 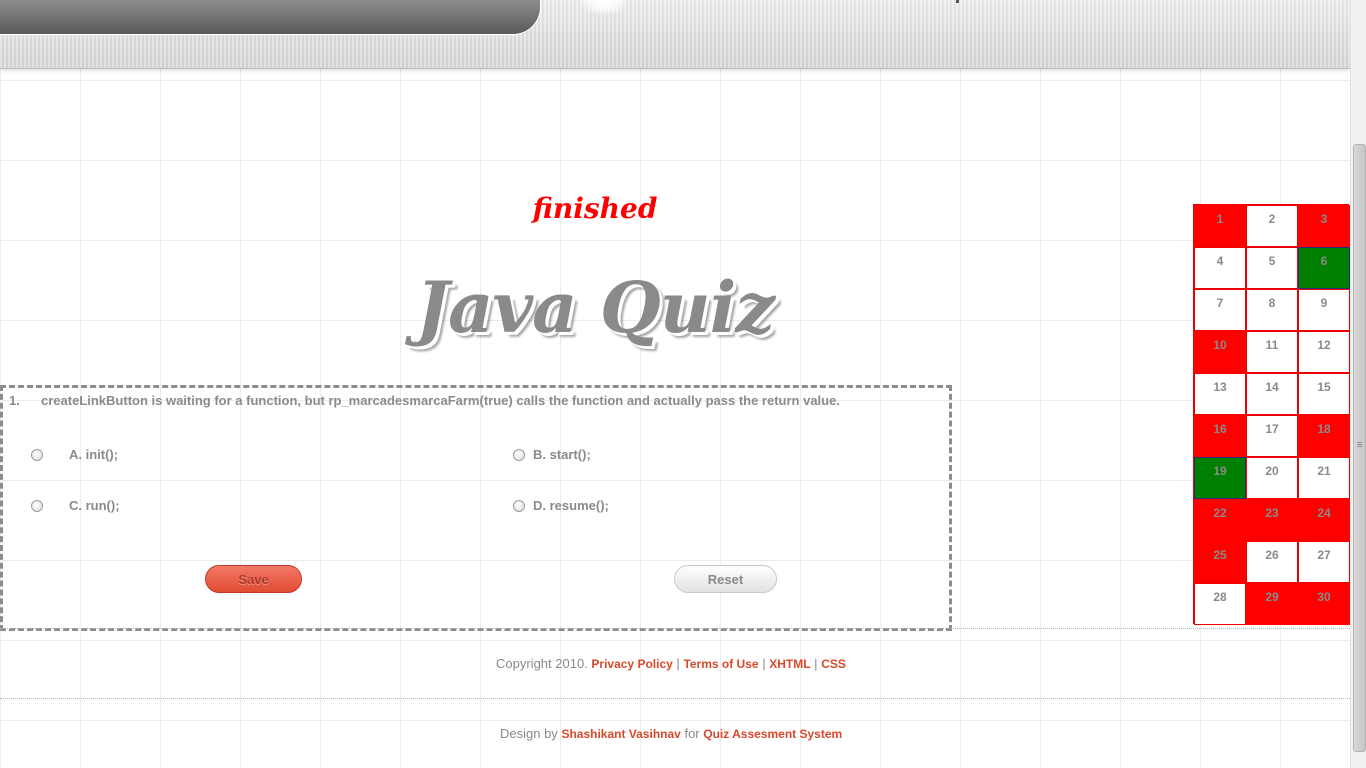 I want to click on save-button: Save, so click(x=253, y=579).